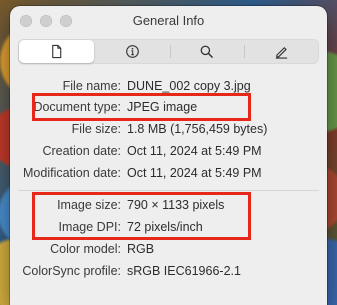 Image resolution: width=337 pixels, height=305 pixels. I want to click on pencil-icon, so click(282, 53).